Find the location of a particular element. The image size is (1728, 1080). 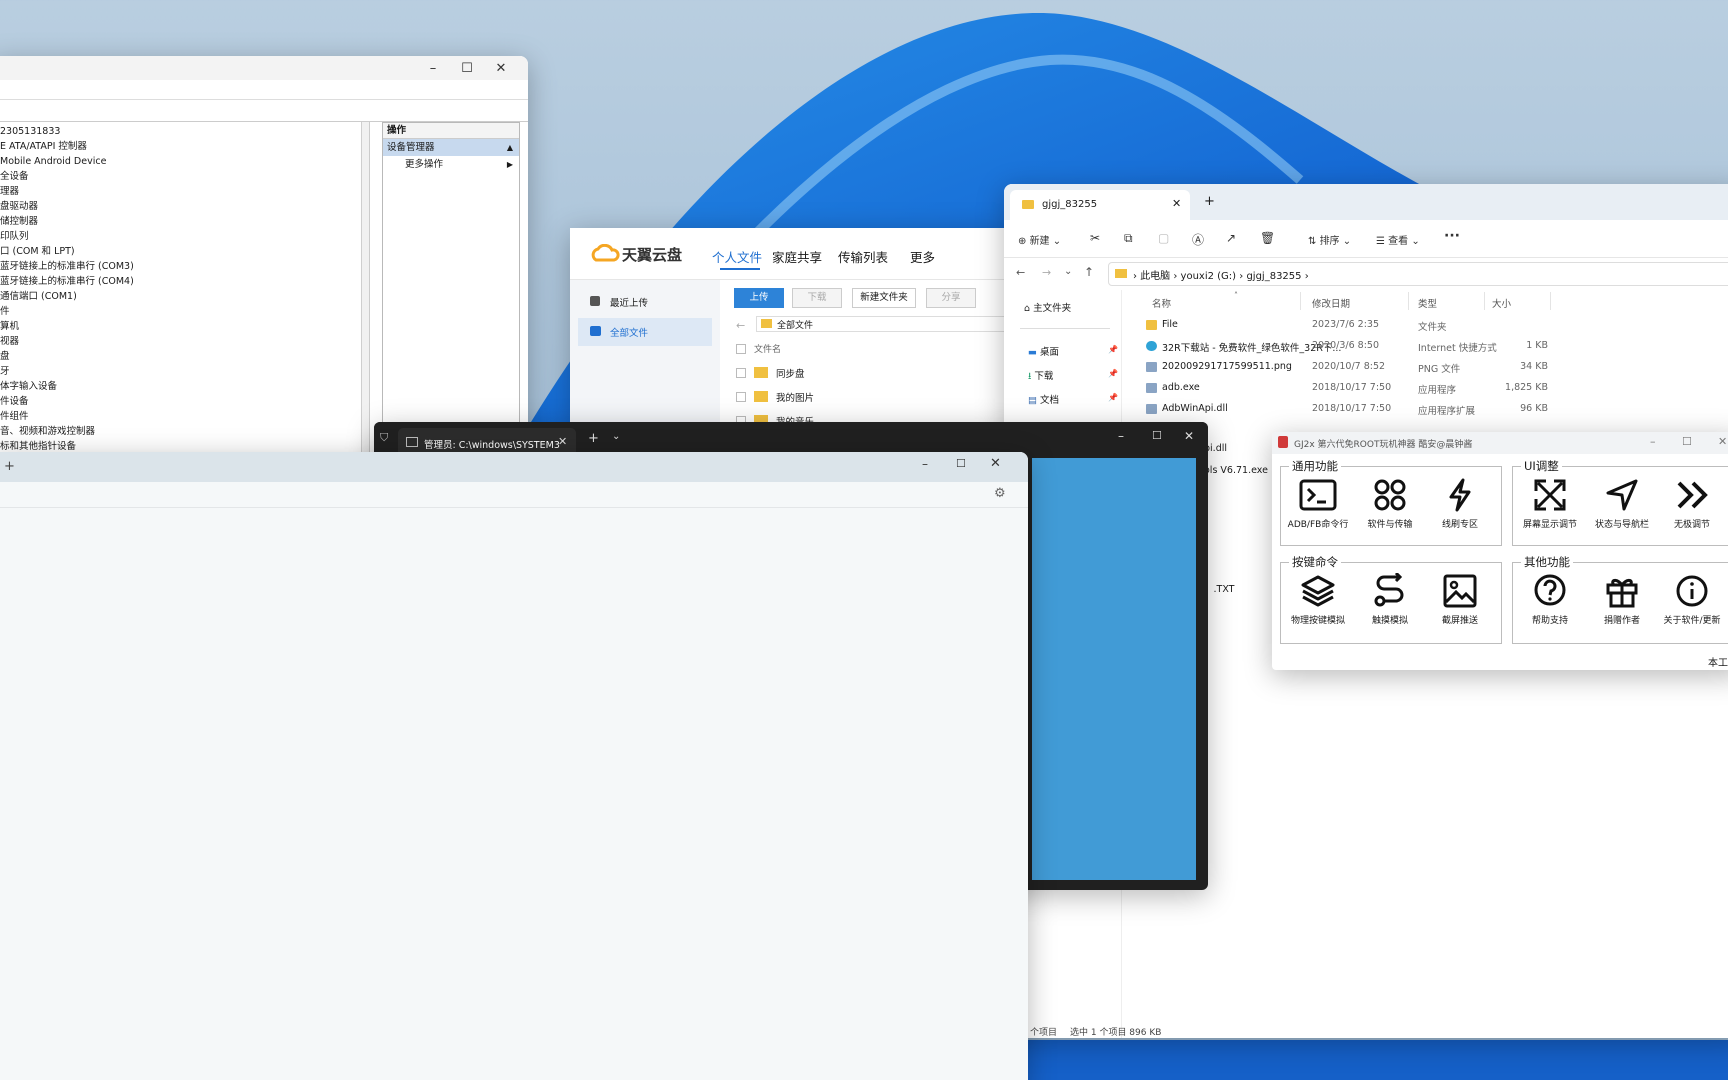

up-icon: ↑ is located at coordinates (1089, 272).